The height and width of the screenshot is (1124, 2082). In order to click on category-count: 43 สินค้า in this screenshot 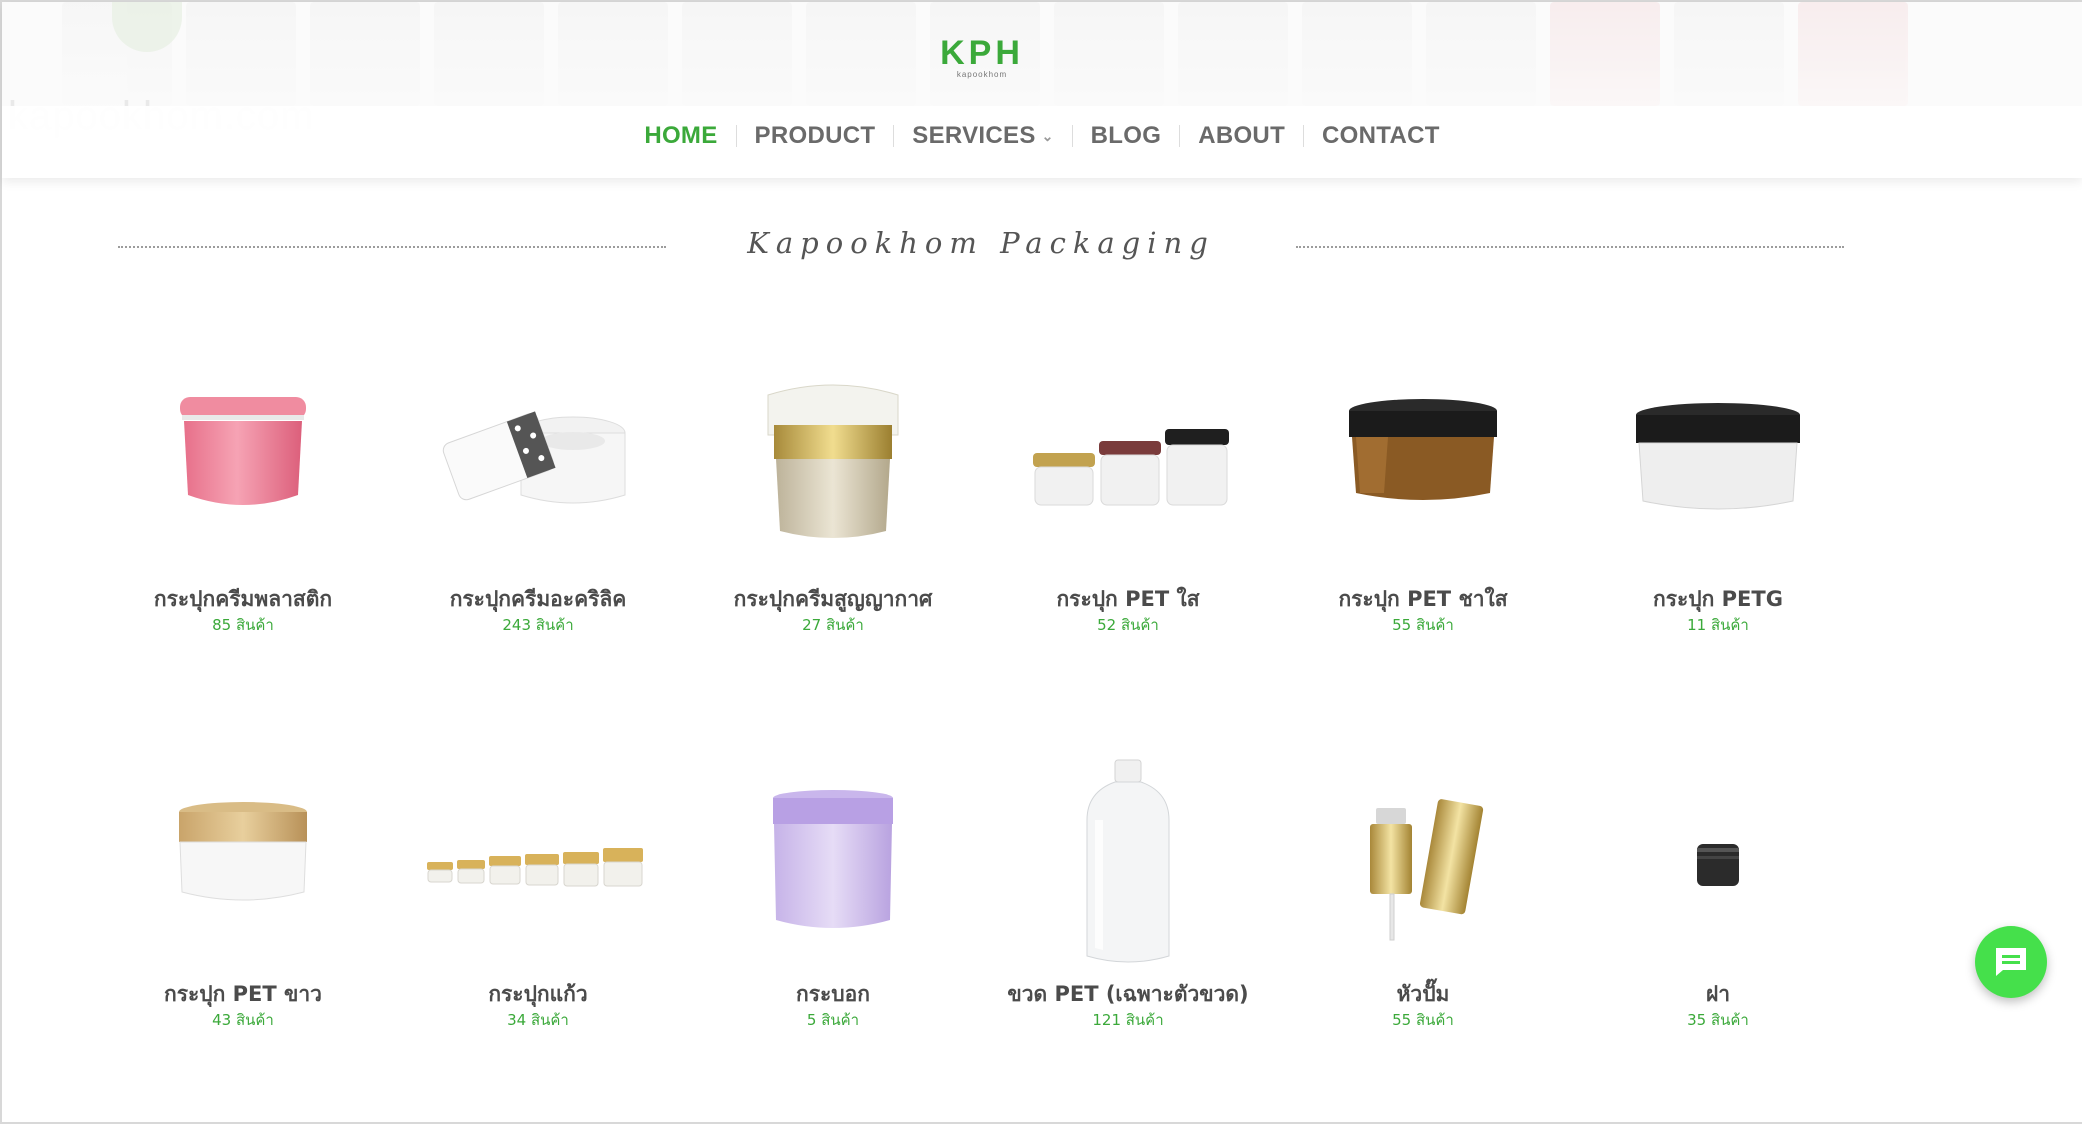, I will do `click(243, 1020)`.